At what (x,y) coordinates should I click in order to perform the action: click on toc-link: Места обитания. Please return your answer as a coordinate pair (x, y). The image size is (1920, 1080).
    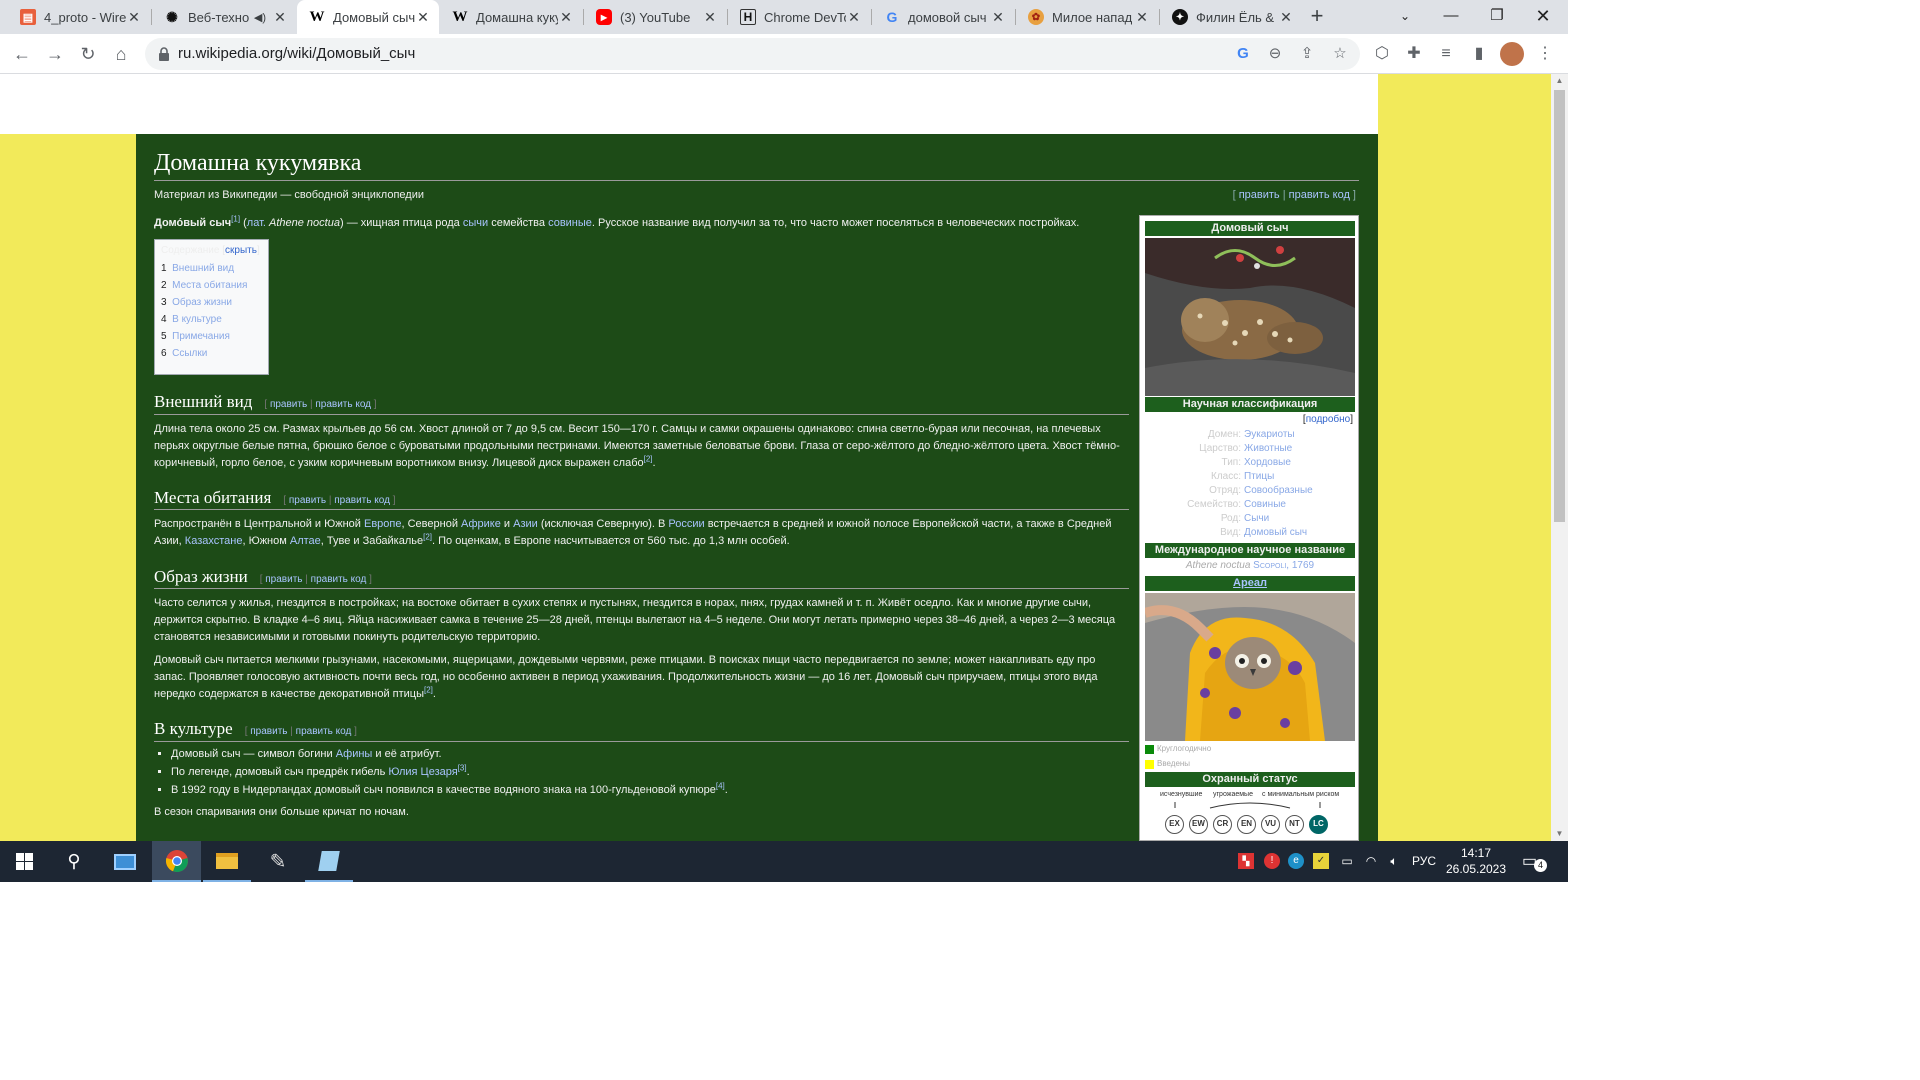
    Looking at the image, I should click on (209, 285).